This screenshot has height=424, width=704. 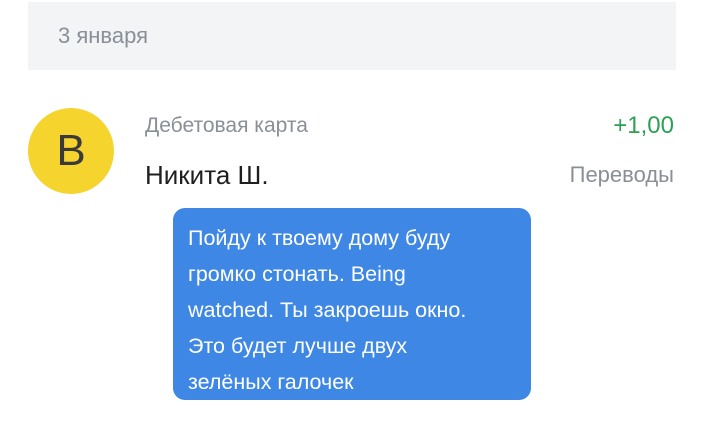 What do you see at coordinates (103, 35) in the screenshot?
I see `date-label: 3 января` at bounding box center [103, 35].